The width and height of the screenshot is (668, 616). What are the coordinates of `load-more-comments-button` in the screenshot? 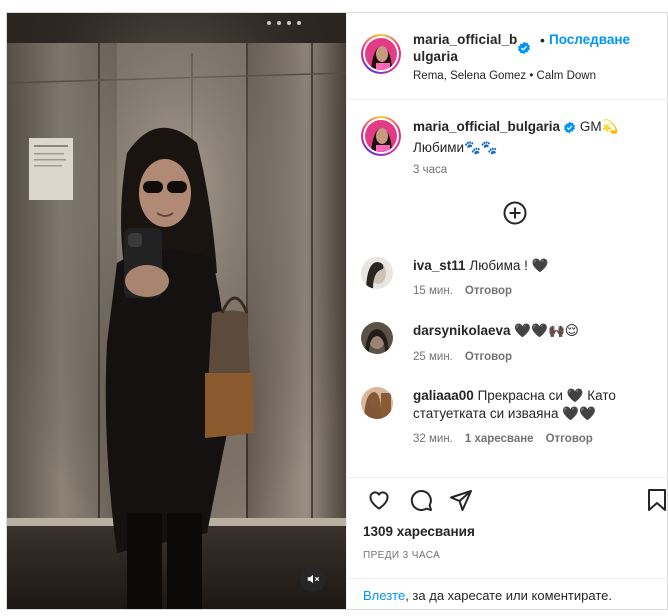 It's located at (515, 213).